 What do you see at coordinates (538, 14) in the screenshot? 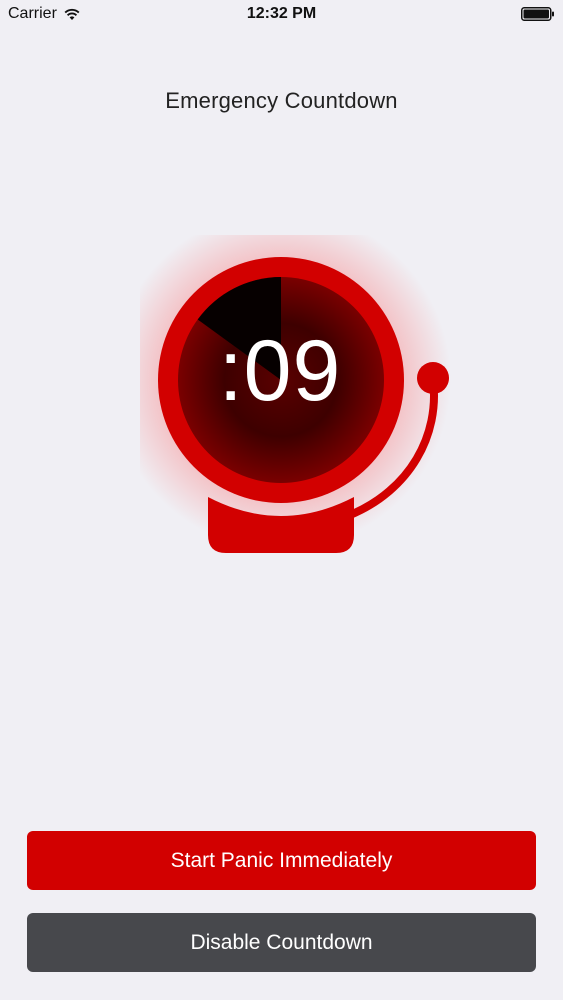
I see `battery-icon` at bounding box center [538, 14].